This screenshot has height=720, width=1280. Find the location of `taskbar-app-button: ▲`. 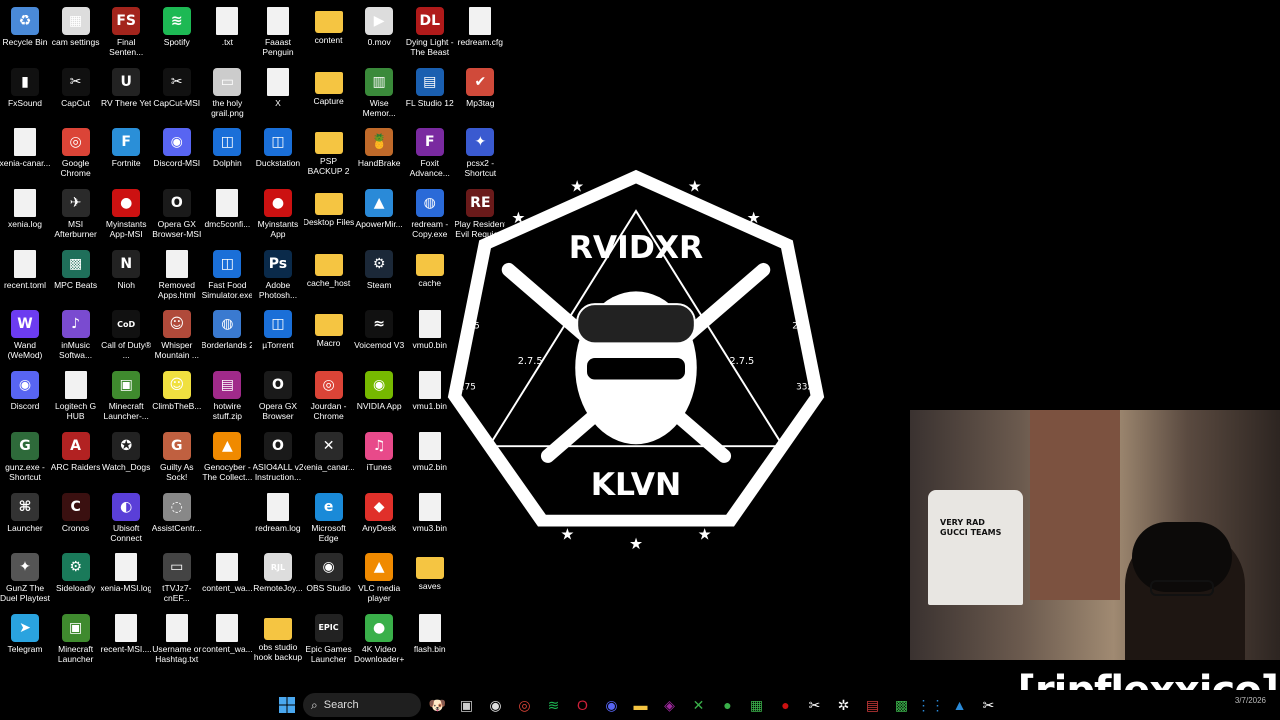

taskbar-app-button: ▲ is located at coordinates (959, 705).